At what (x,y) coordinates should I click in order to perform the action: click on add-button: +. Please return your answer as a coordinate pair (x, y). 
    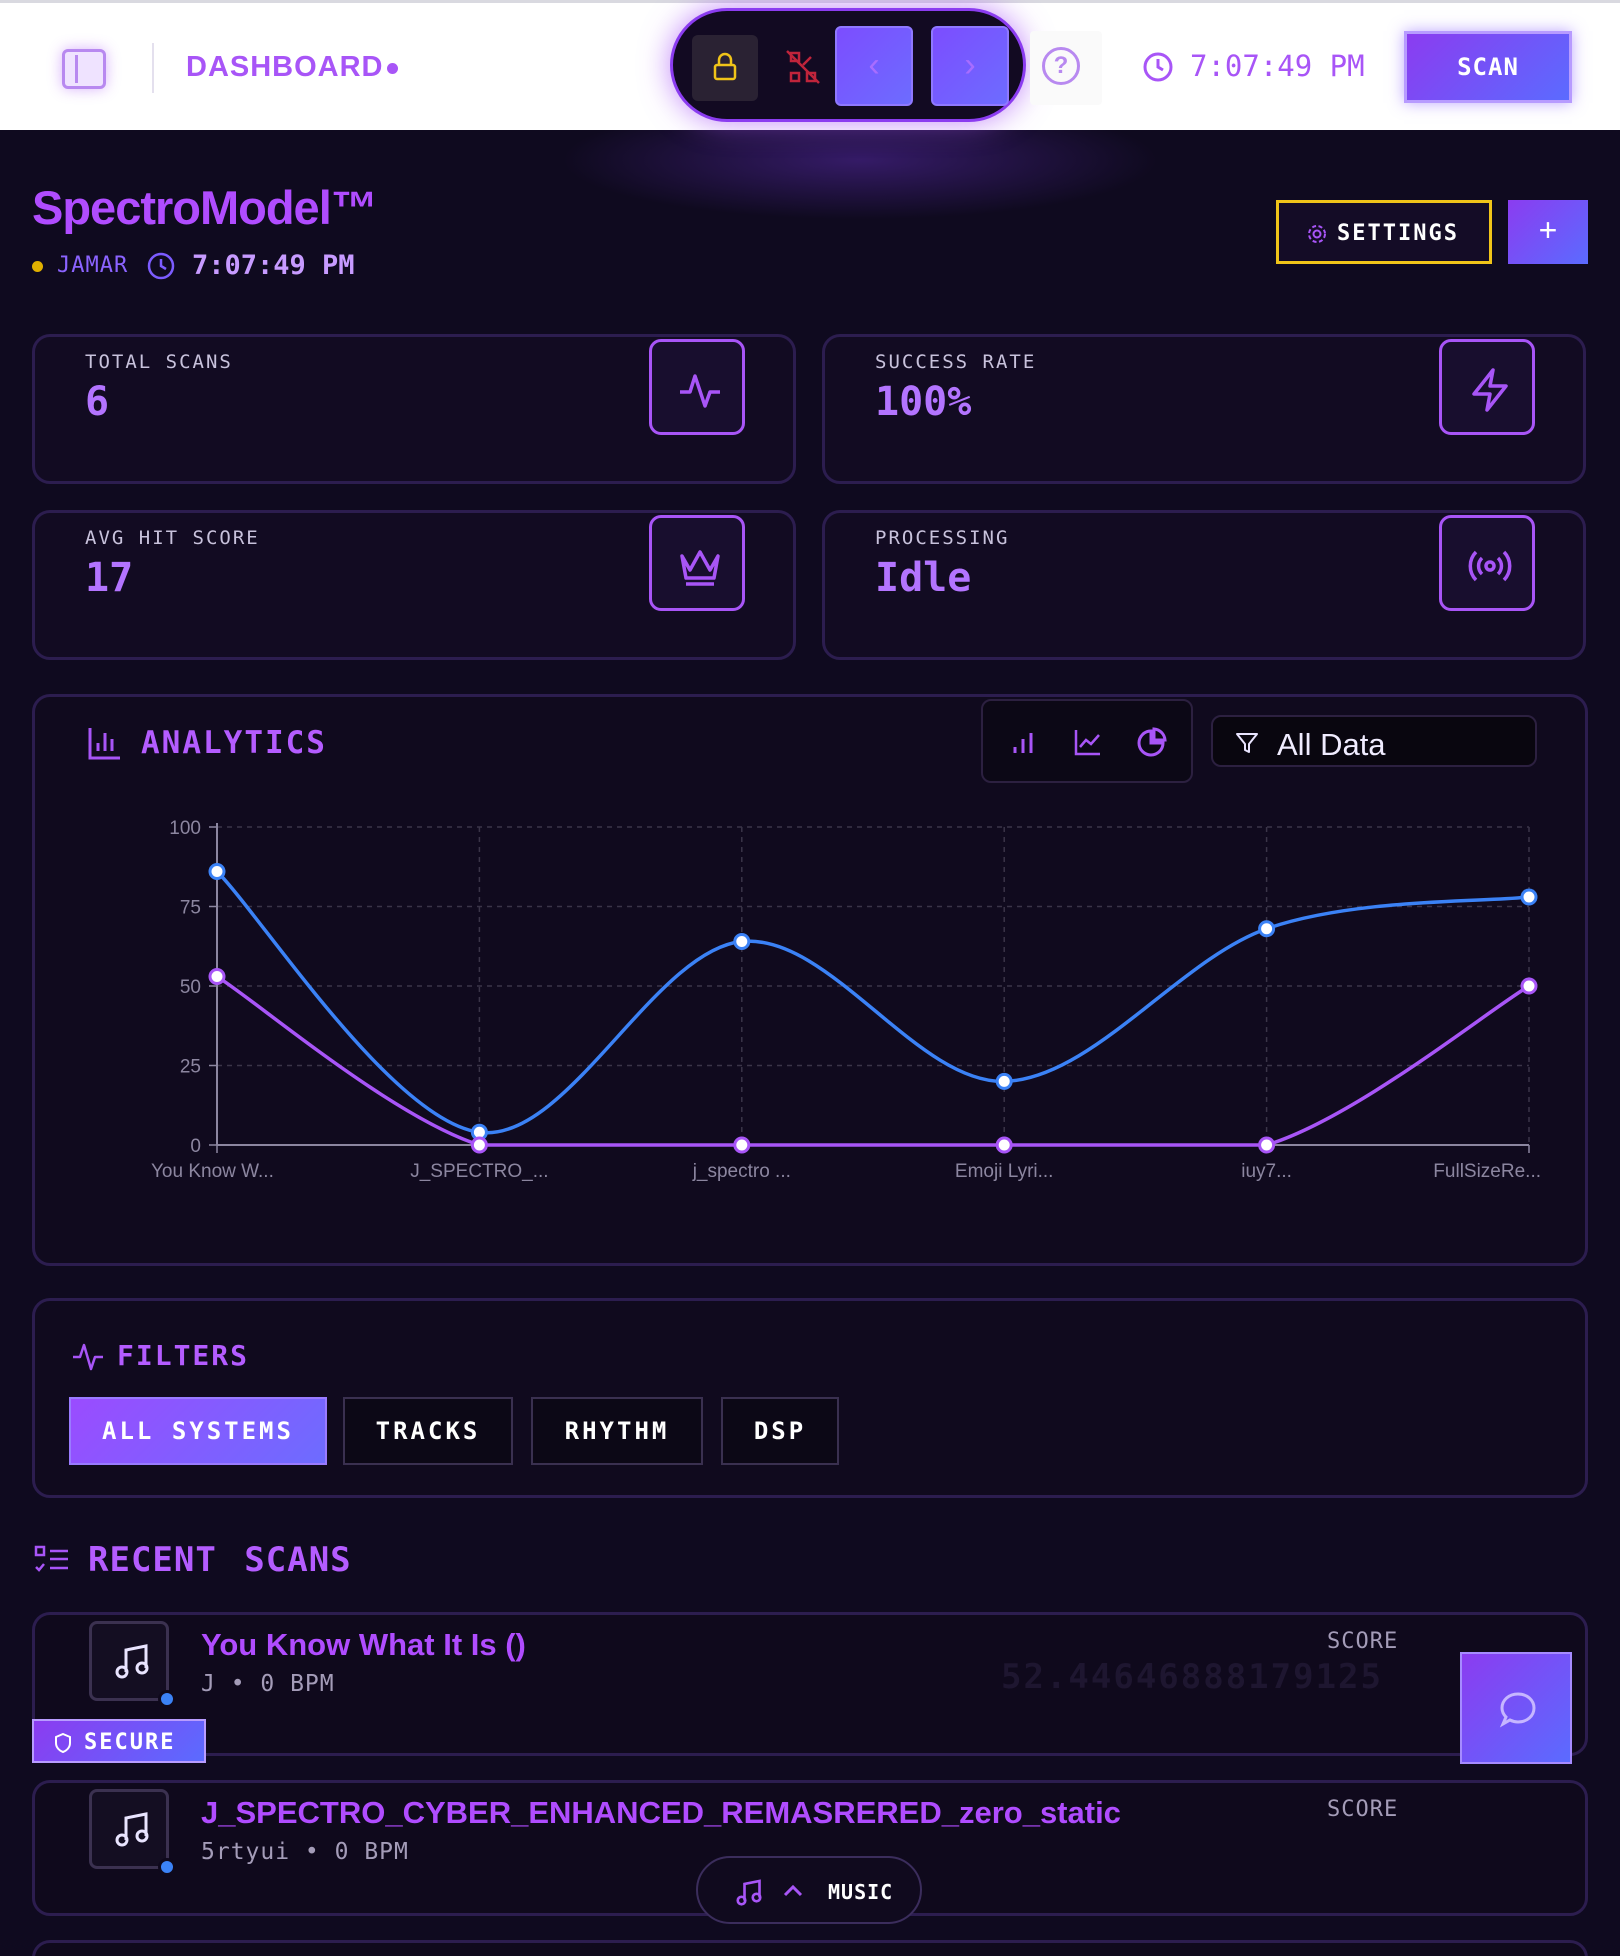
    Looking at the image, I should click on (1548, 232).